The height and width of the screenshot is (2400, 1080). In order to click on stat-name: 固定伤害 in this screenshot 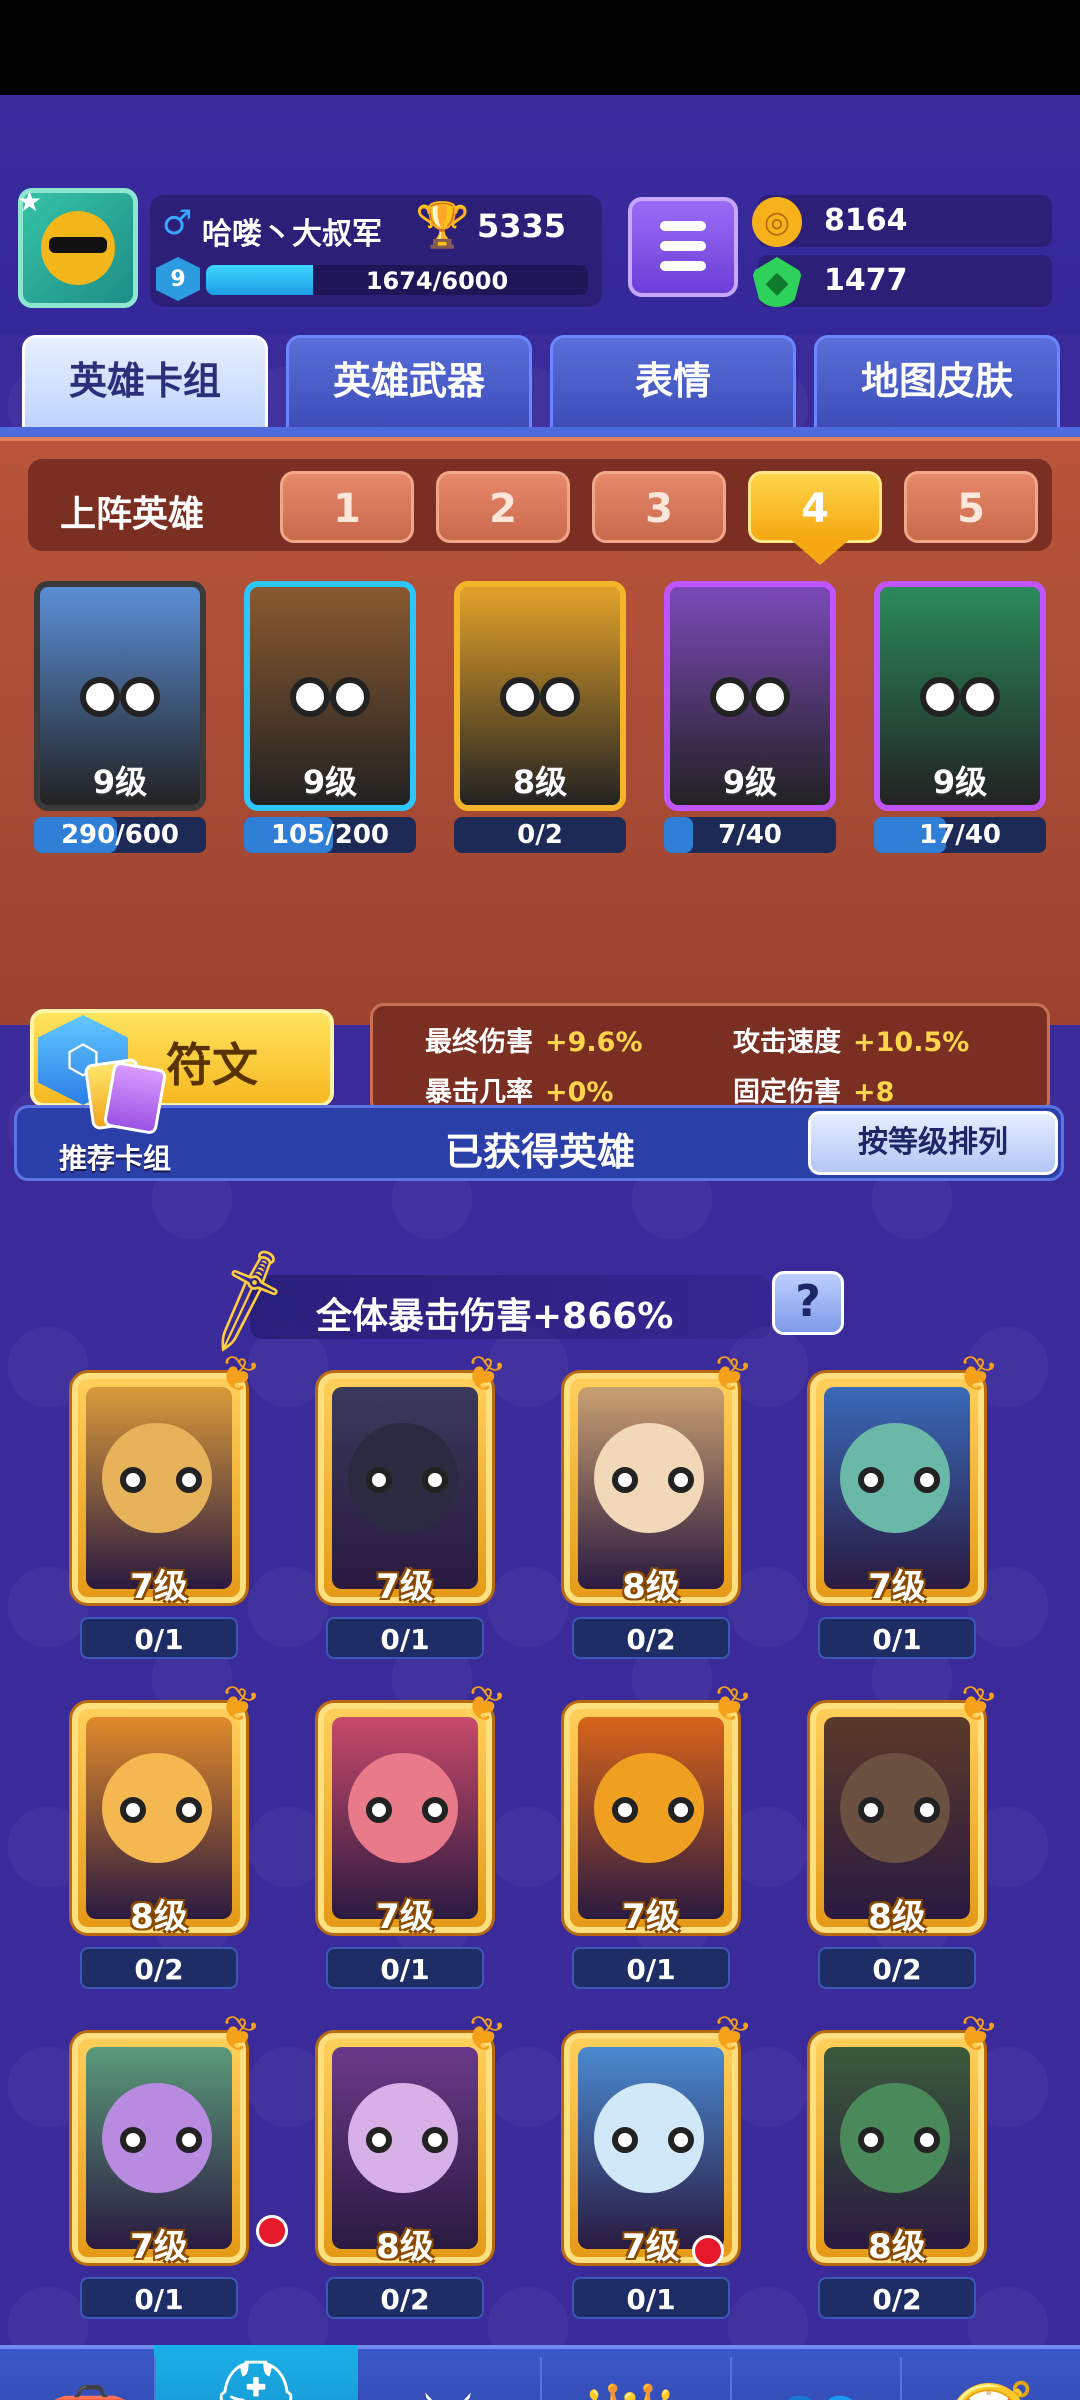, I will do `click(787, 1092)`.